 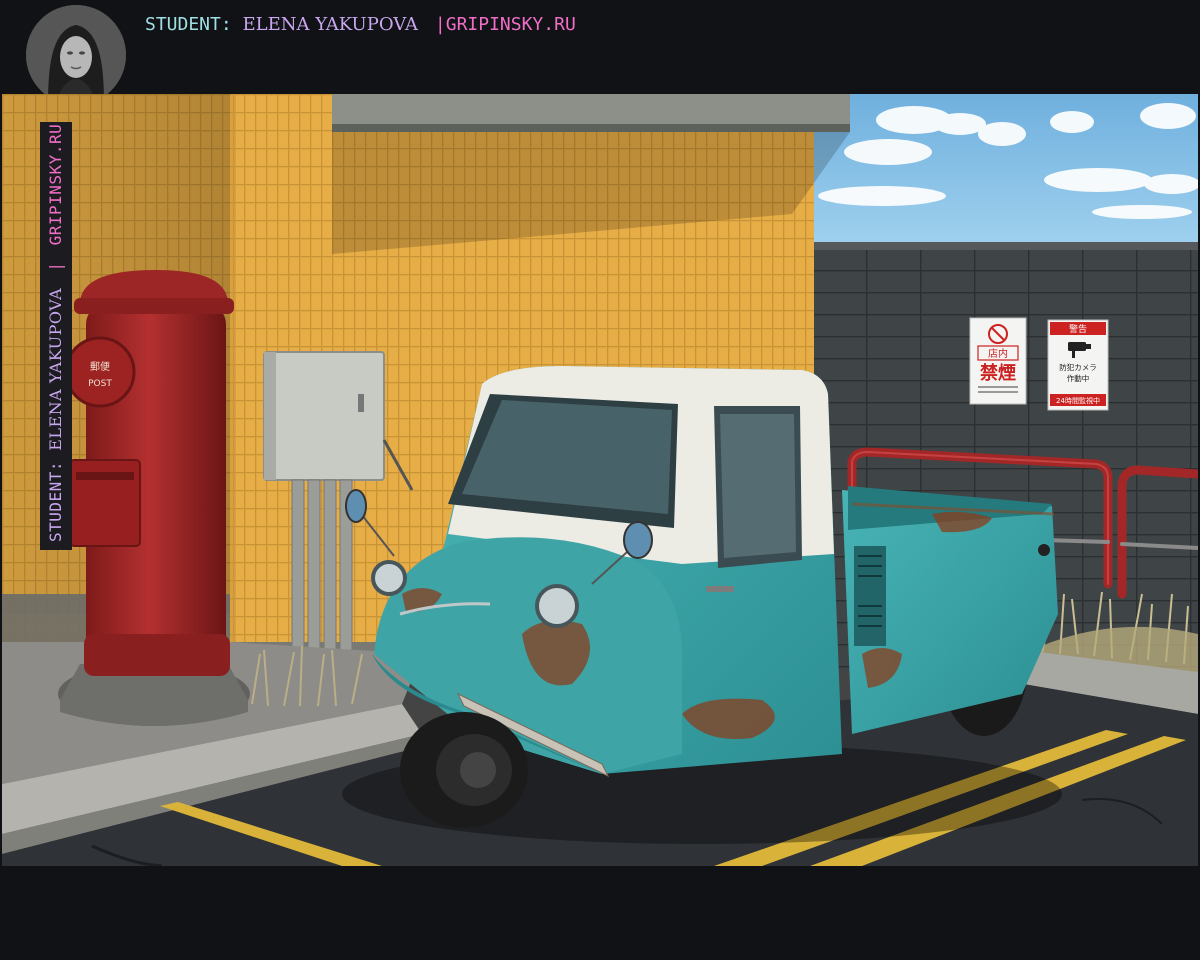 What do you see at coordinates (1078, 329) in the screenshot?
I see `camera-sign-title: 警告` at bounding box center [1078, 329].